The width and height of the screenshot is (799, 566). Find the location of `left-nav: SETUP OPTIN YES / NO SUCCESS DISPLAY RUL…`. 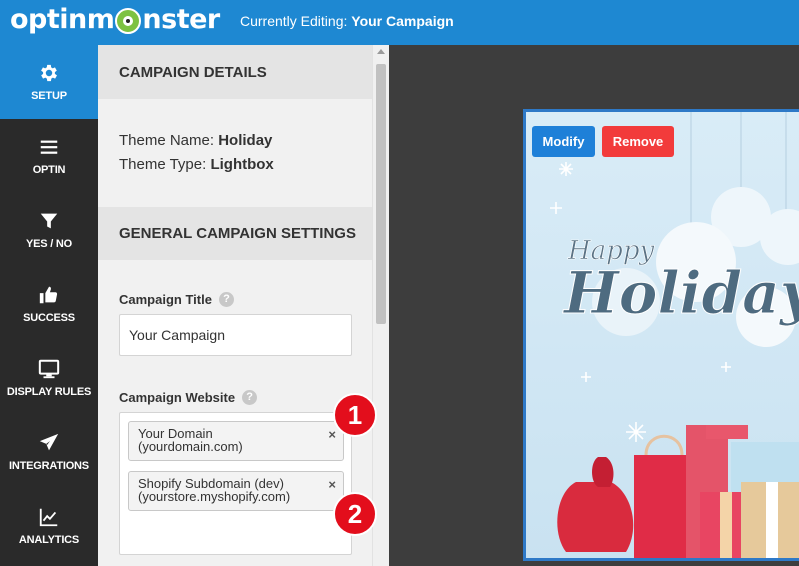

left-nav: SETUP OPTIN YES / NO SUCCESS DISPLAY RUL… is located at coordinates (49, 305).